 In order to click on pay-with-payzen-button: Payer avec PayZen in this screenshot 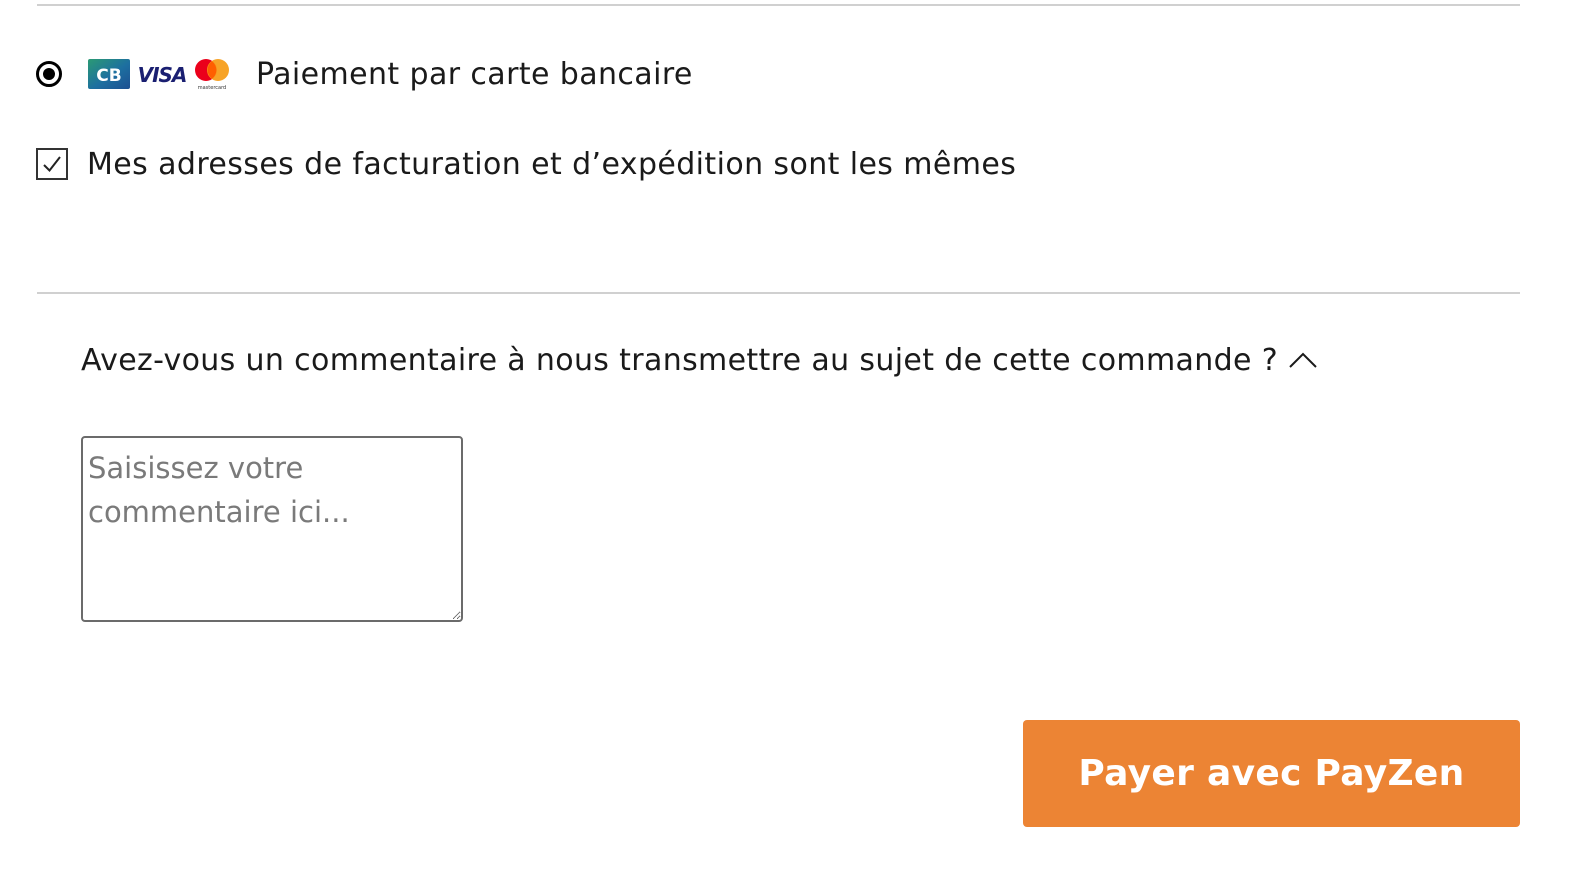, I will do `click(1271, 773)`.